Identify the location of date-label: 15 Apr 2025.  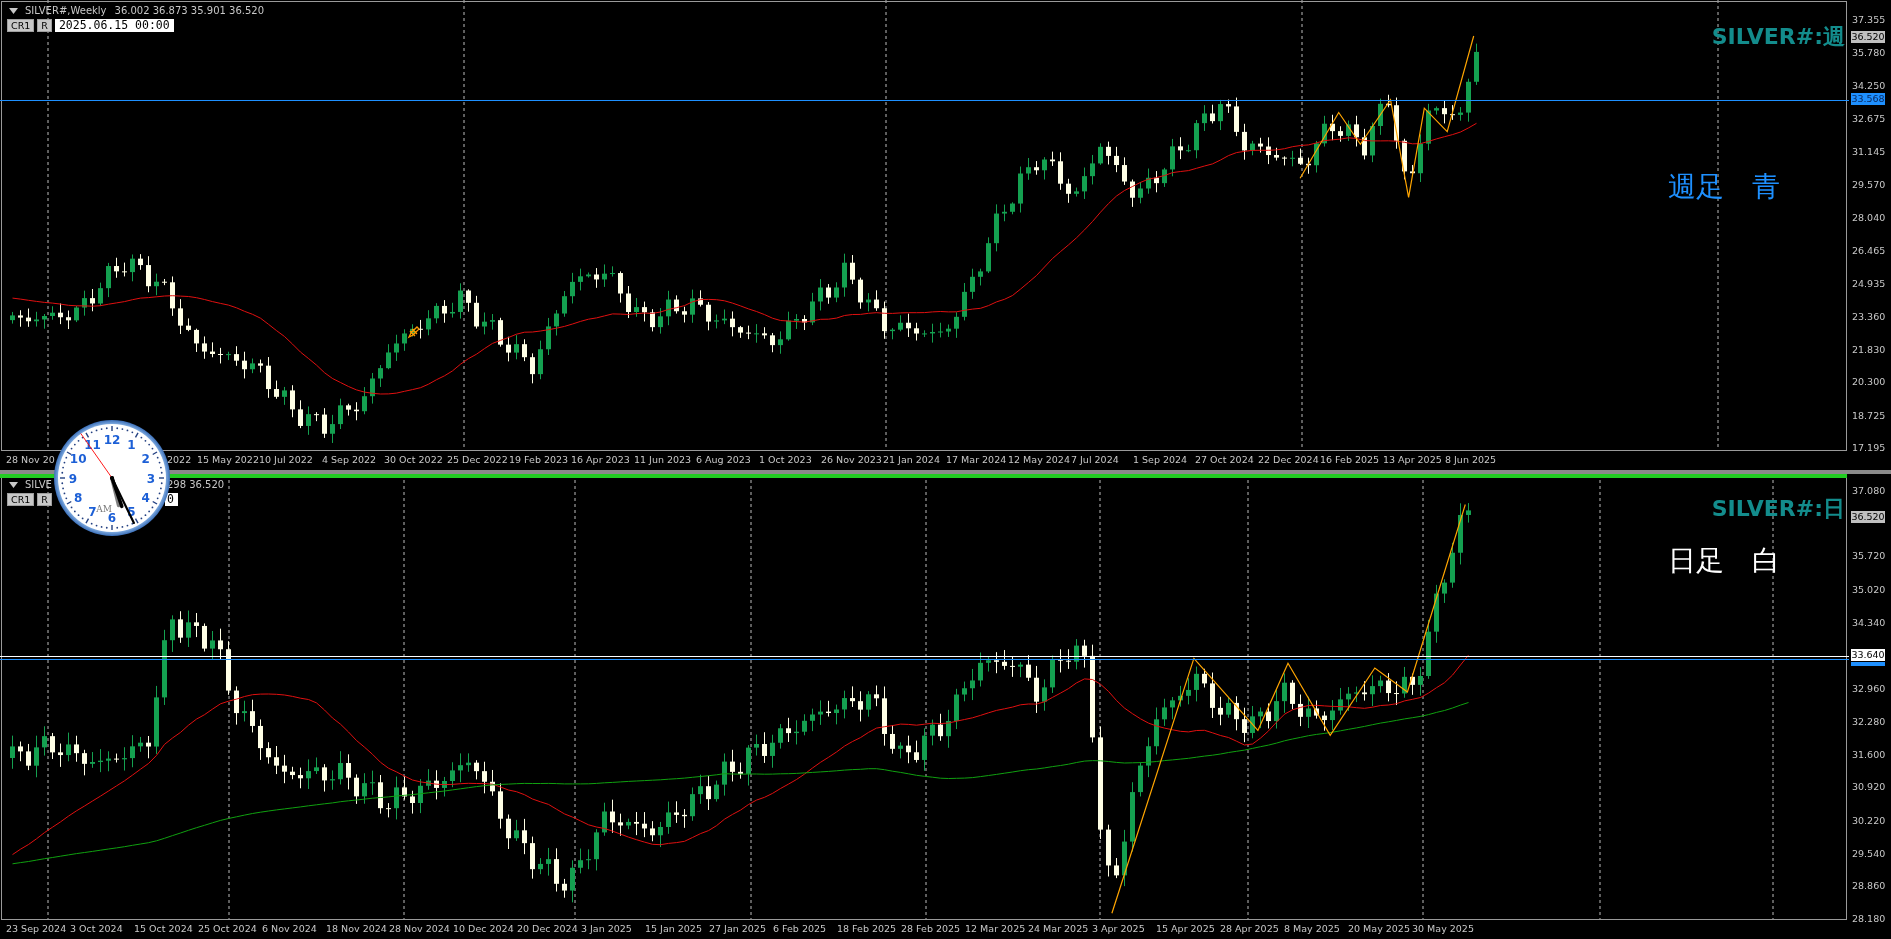
(1185, 928).